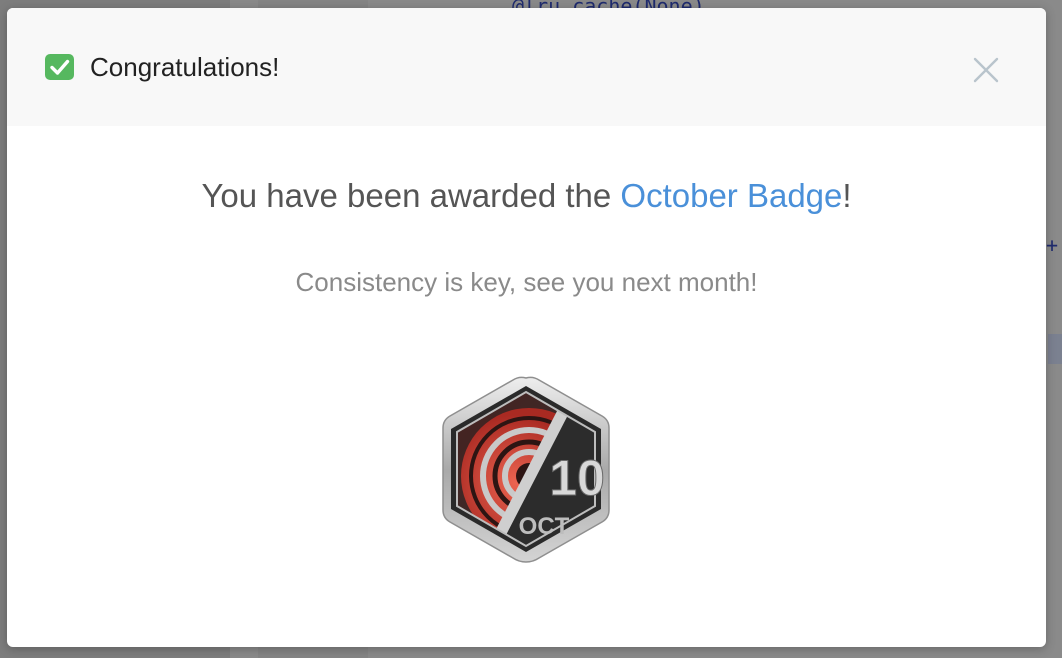 This screenshot has height=658, width=1062. I want to click on badge-month: OCT, so click(544, 526).